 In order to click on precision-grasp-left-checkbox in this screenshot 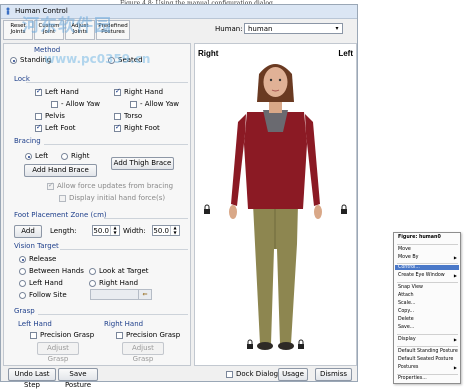, I will do `click(33, 335)`.